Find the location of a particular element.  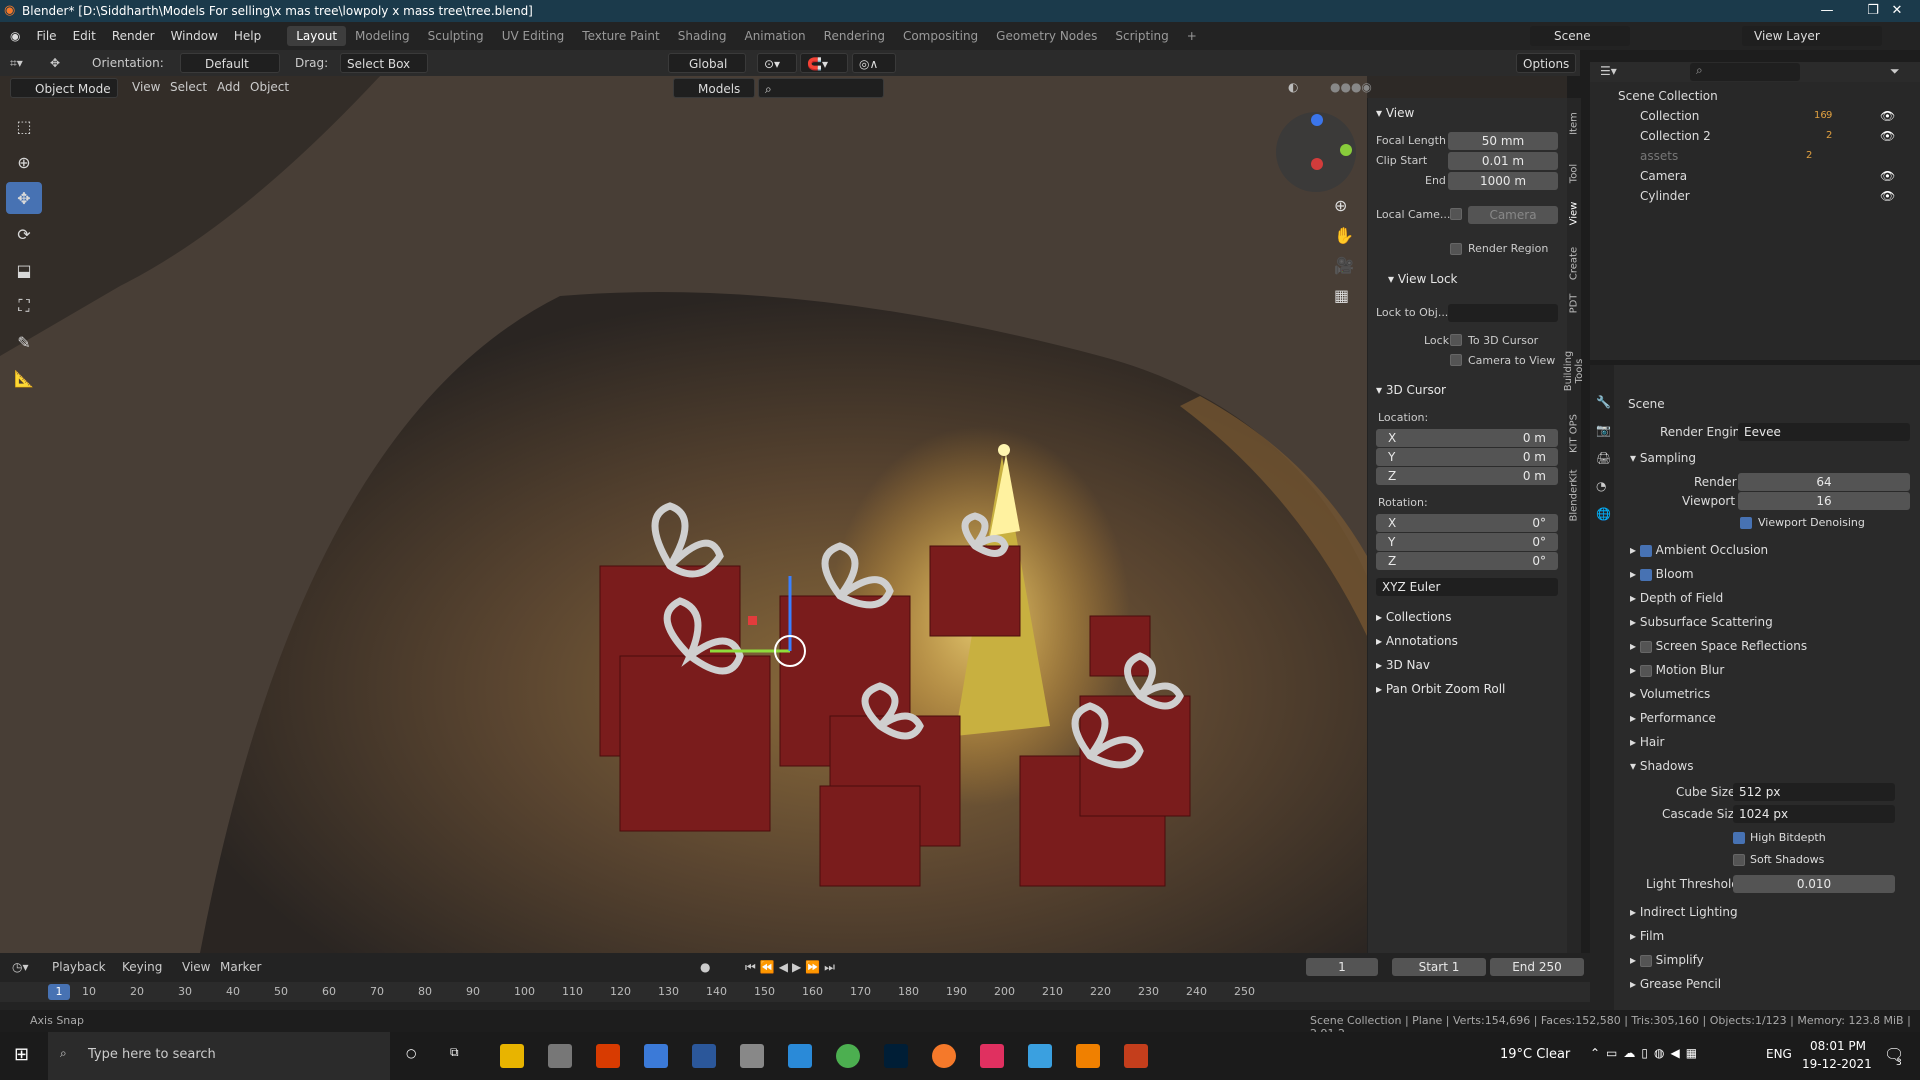

task-view-icon: ⧉ is located at coordinates (454, 1052).